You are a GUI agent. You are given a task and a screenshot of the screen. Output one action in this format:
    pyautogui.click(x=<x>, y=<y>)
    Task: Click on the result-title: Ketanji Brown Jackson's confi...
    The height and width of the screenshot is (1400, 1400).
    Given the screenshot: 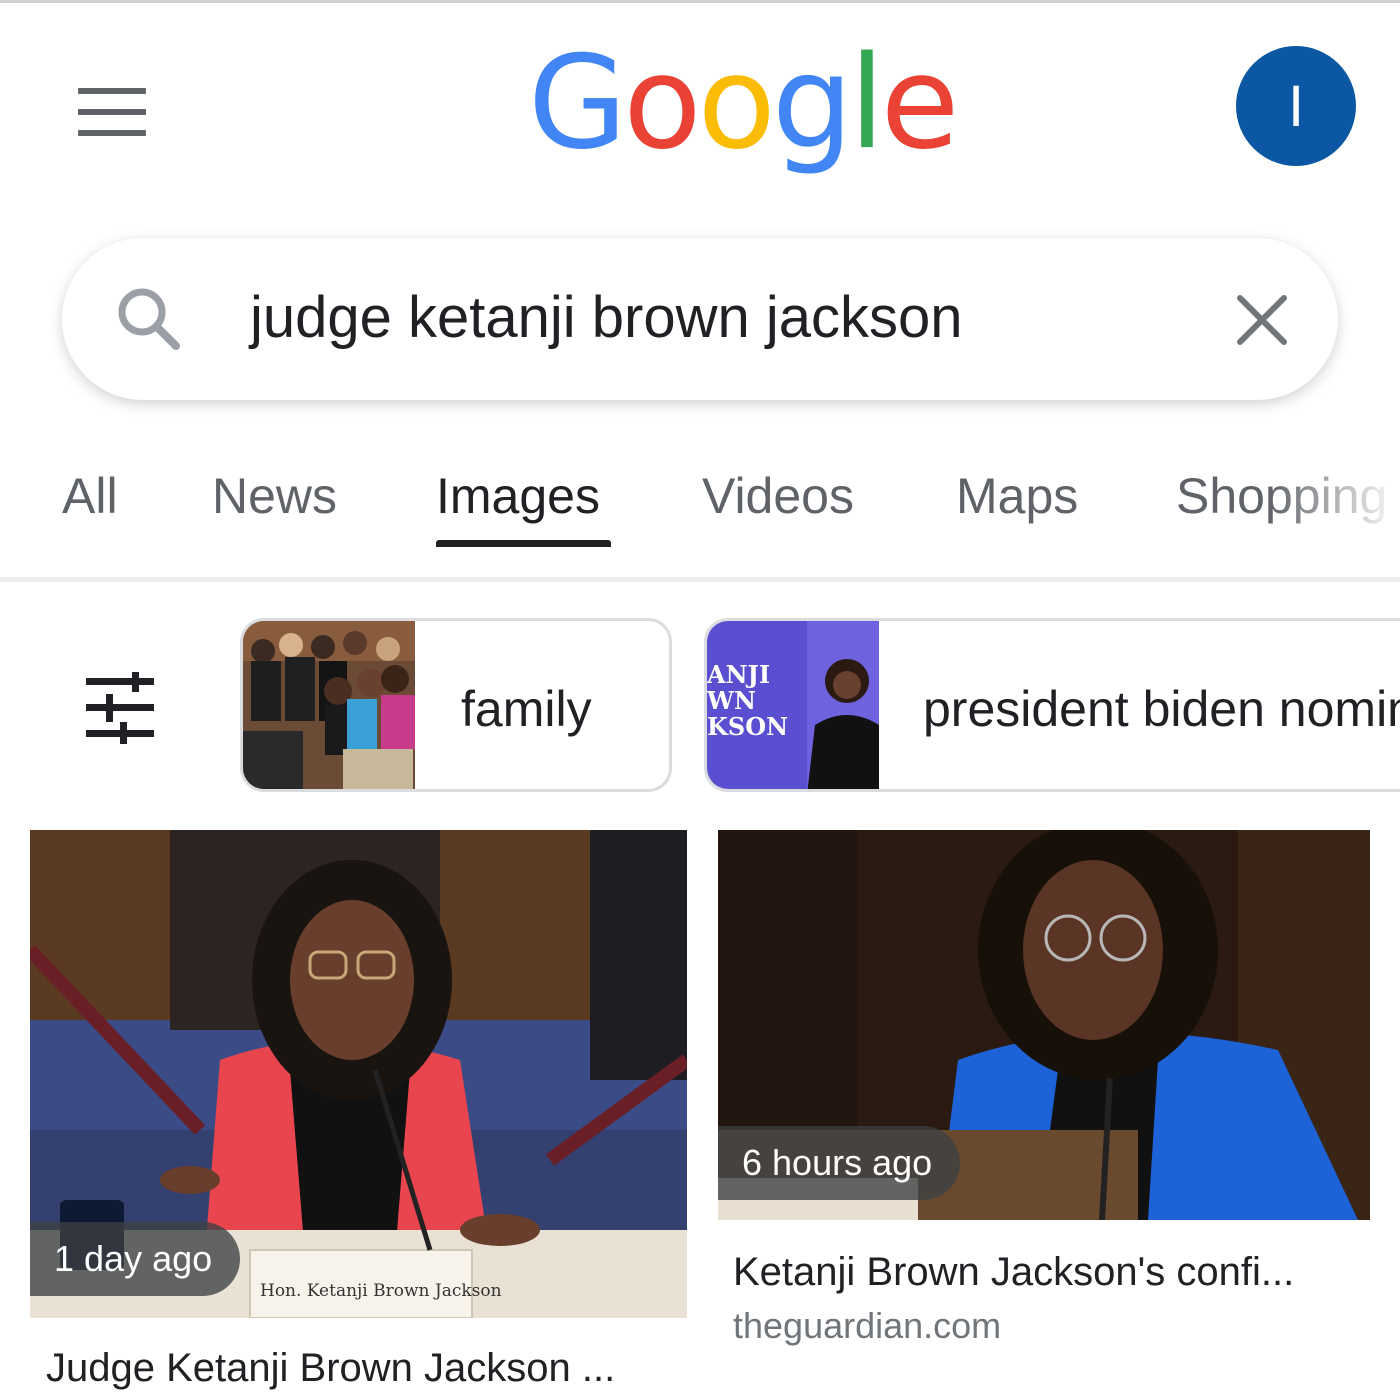 What is the action you would take?
    pyautogui.click(x=1013, y=1272)
    